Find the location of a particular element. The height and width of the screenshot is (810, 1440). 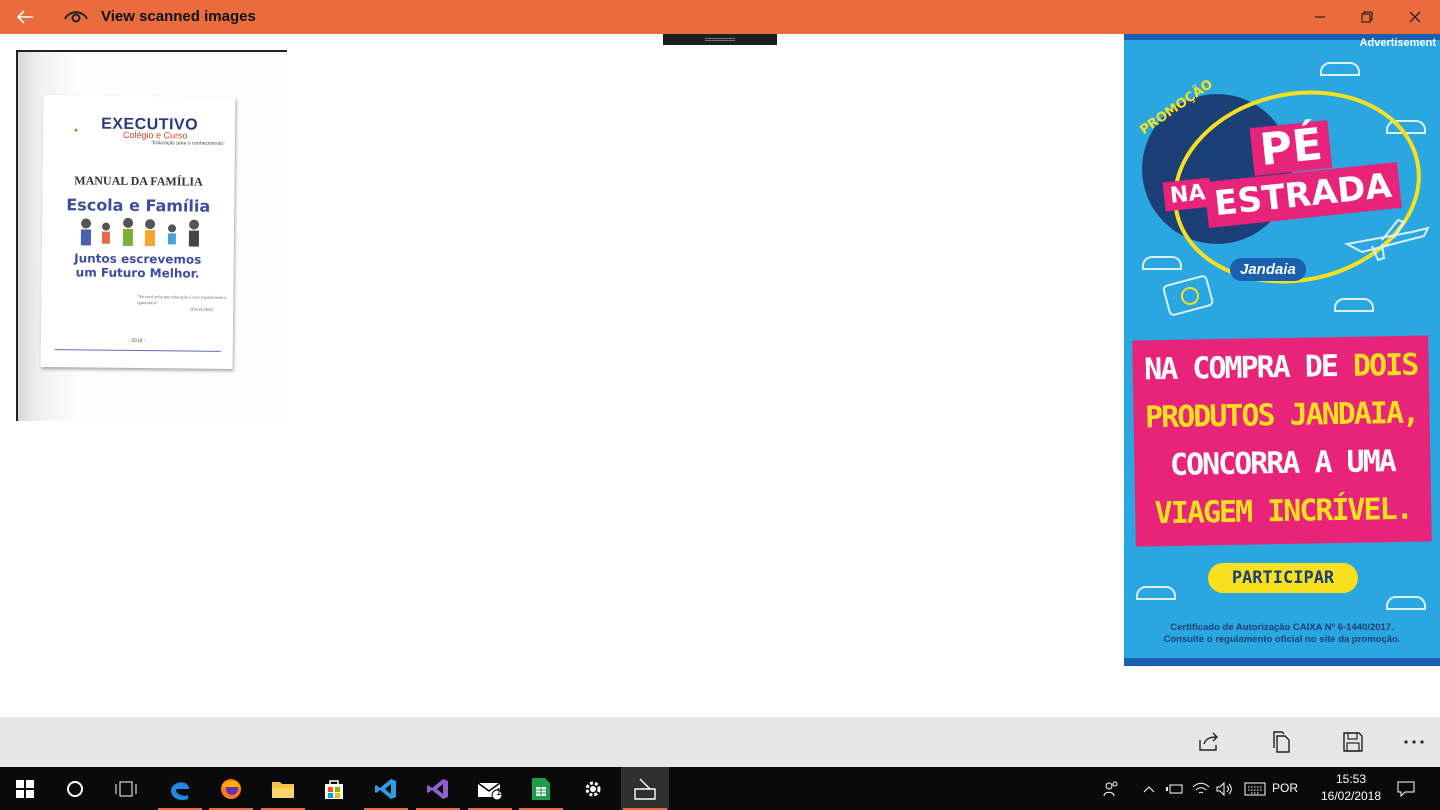

arrow-left-icon is located at coordinates (24, 17).